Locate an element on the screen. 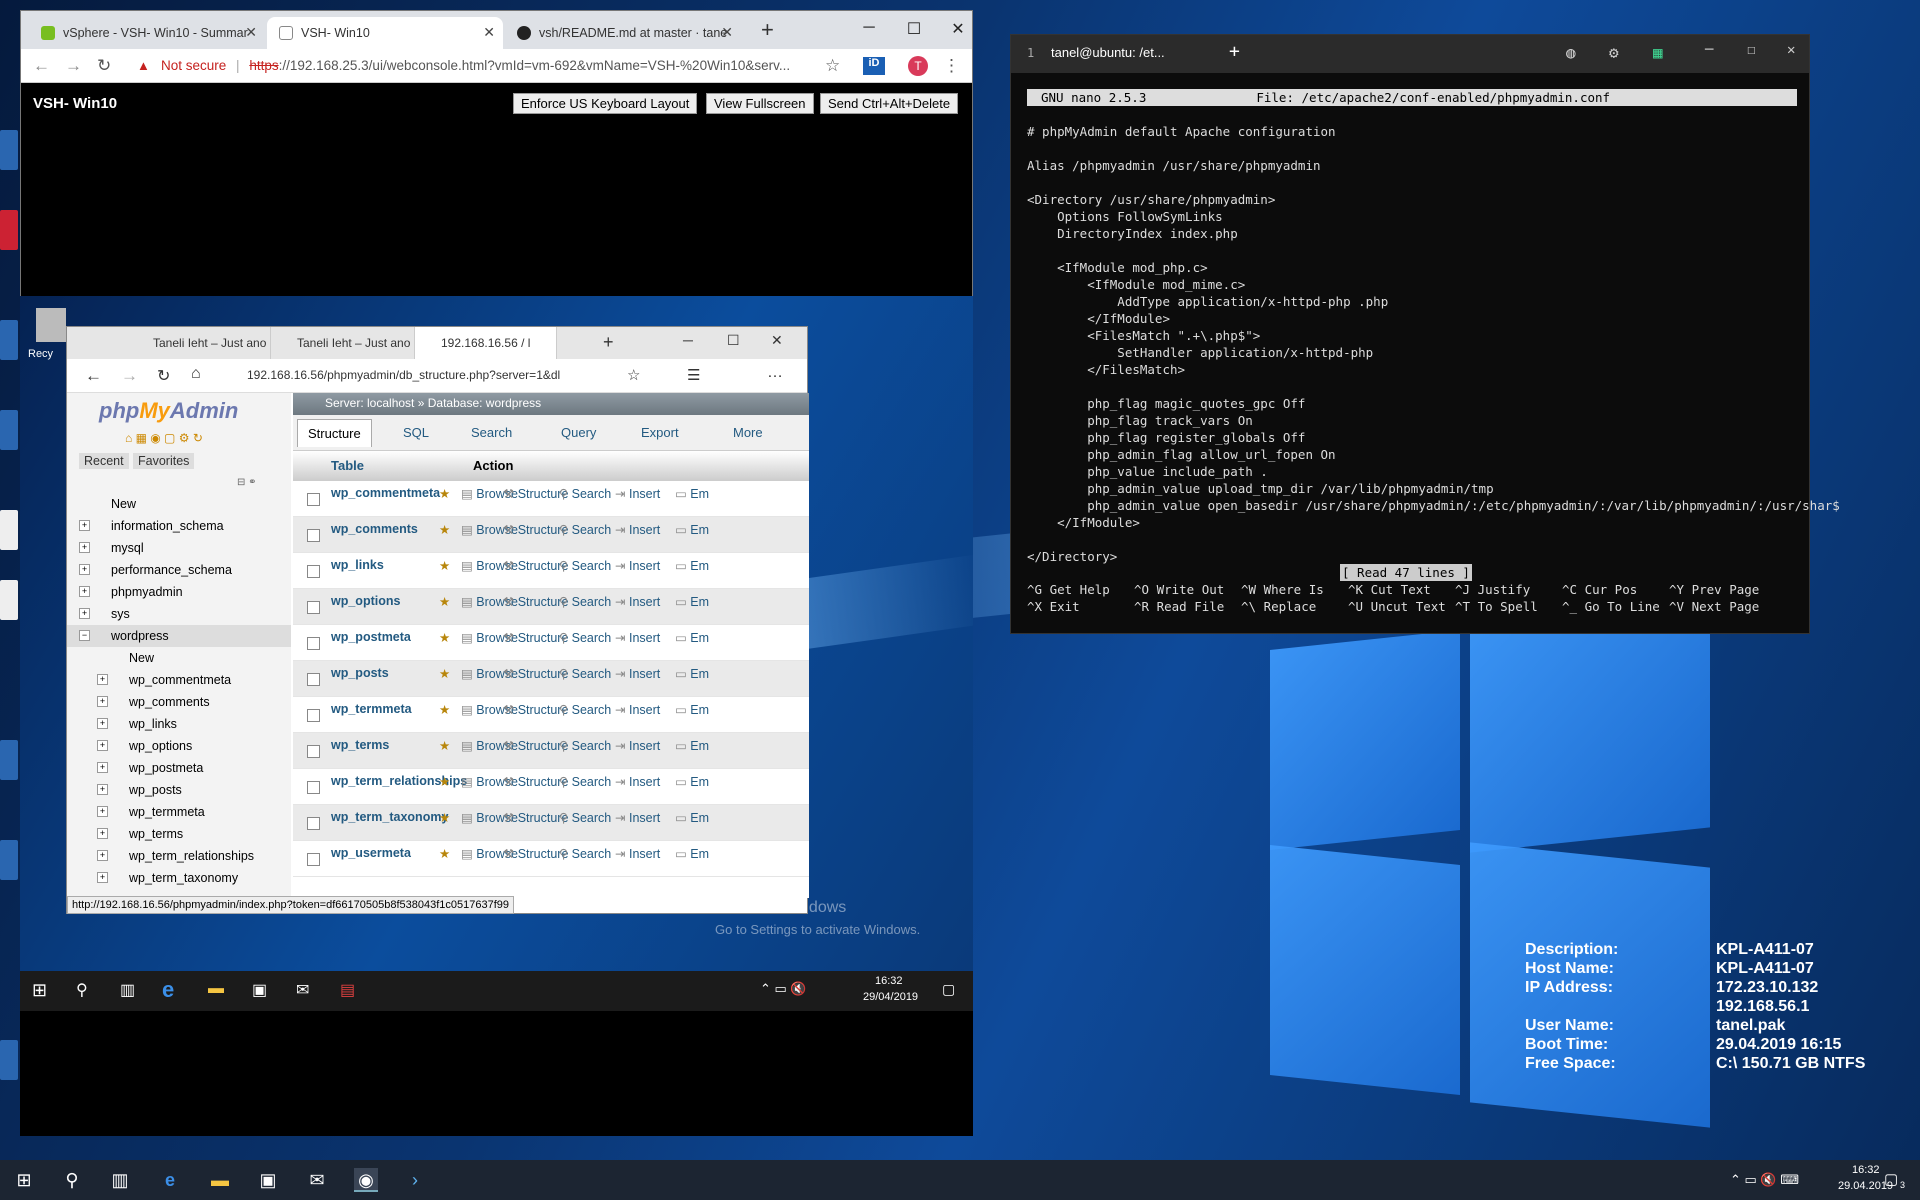 The height and width of the screenshot is (1200, 1920). table-name-link: wp_commentmeta is located at coordinates (385, 493).